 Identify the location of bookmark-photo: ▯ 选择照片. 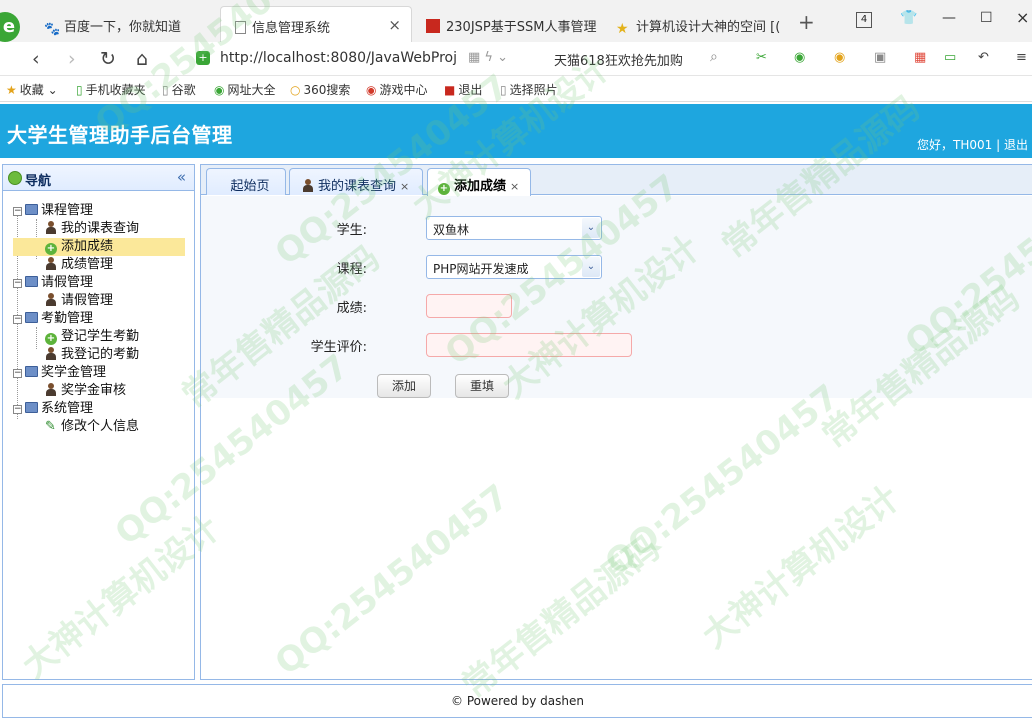
(529, 89).